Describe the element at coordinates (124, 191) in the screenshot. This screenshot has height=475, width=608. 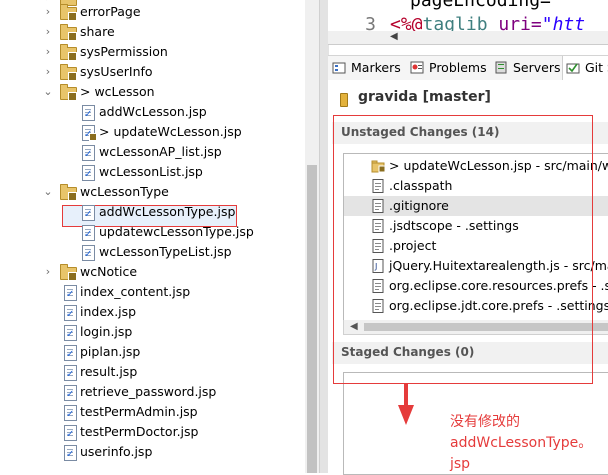
I see `tree-item-label: wcLessonType` at that location.